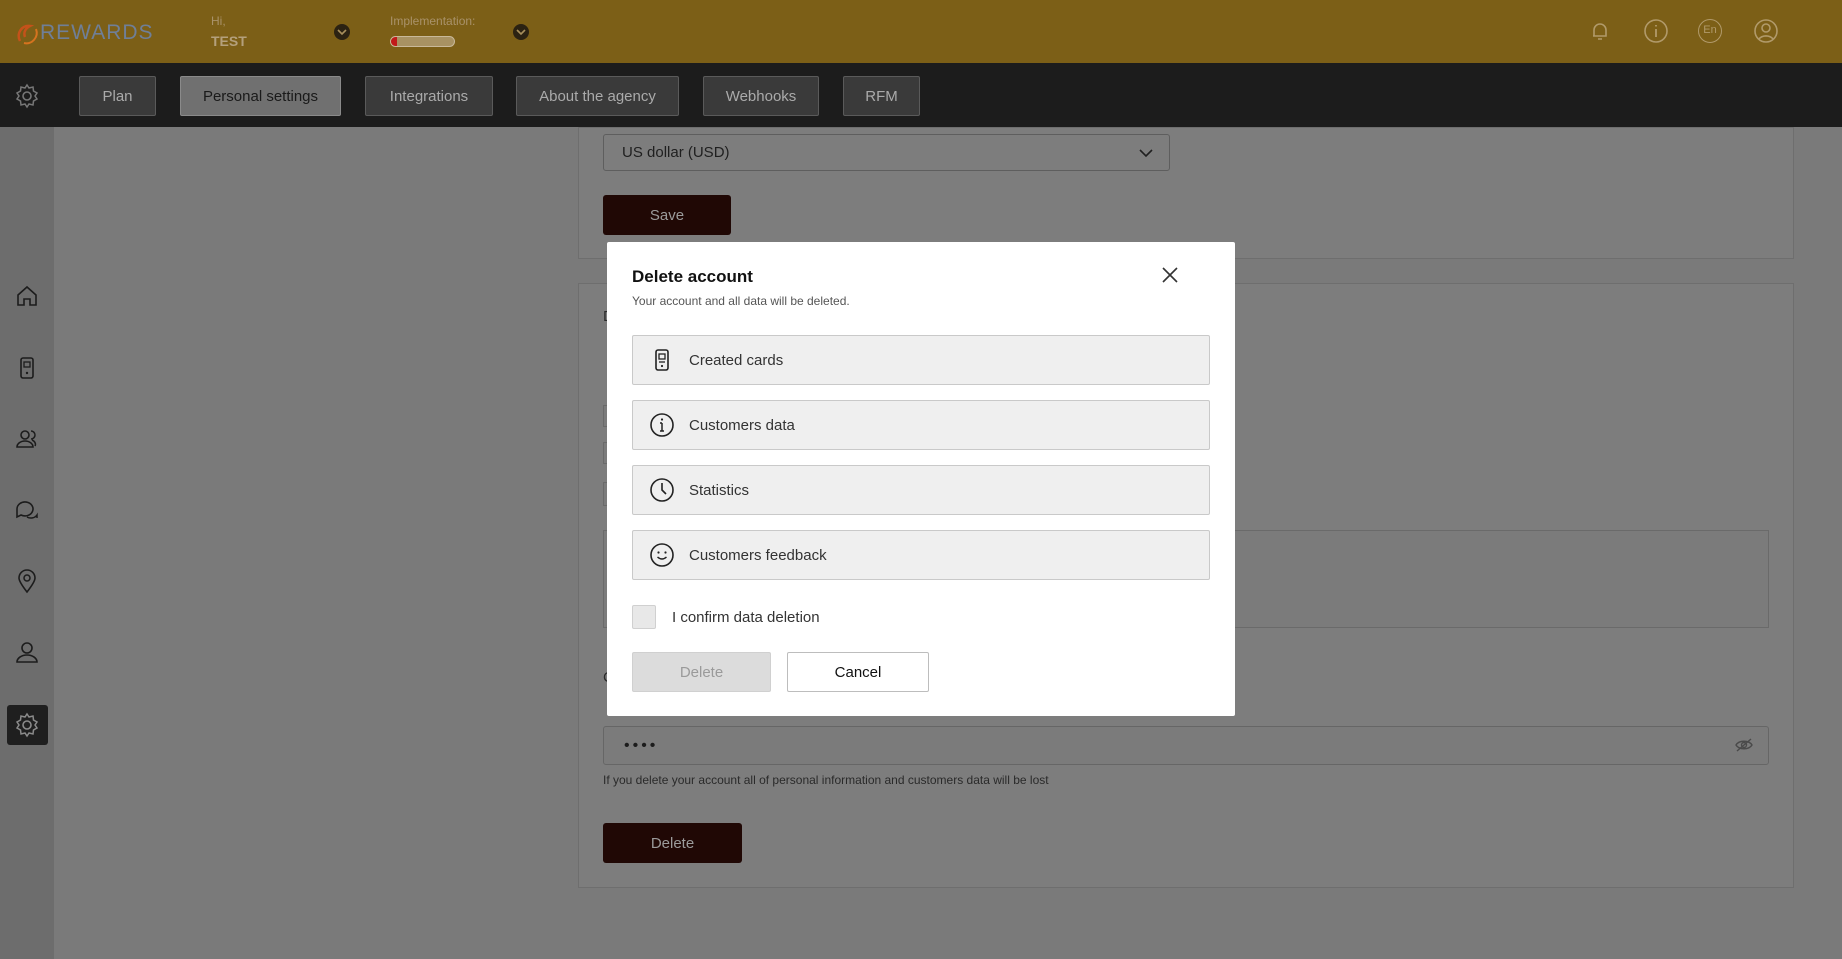 This screenshot has width=1842, height=959. Describe the element at coordinates (736, 360) in the screenshot. I see `deletion-item-label: Created cards` at that location.